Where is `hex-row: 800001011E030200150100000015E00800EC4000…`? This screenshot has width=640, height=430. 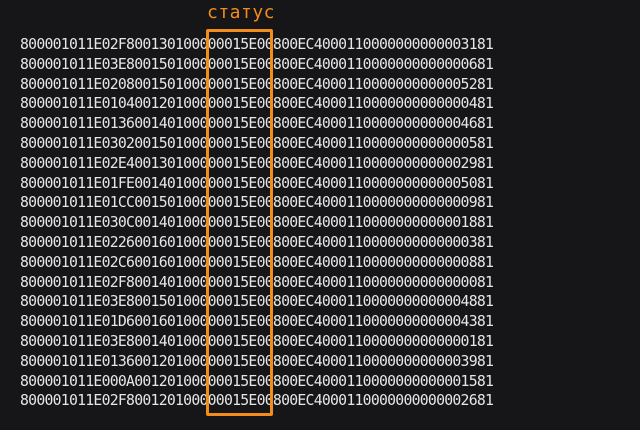
hex-row: 800001011E030200150100000015E00800EC4000… is located at coordinates (257, 143).